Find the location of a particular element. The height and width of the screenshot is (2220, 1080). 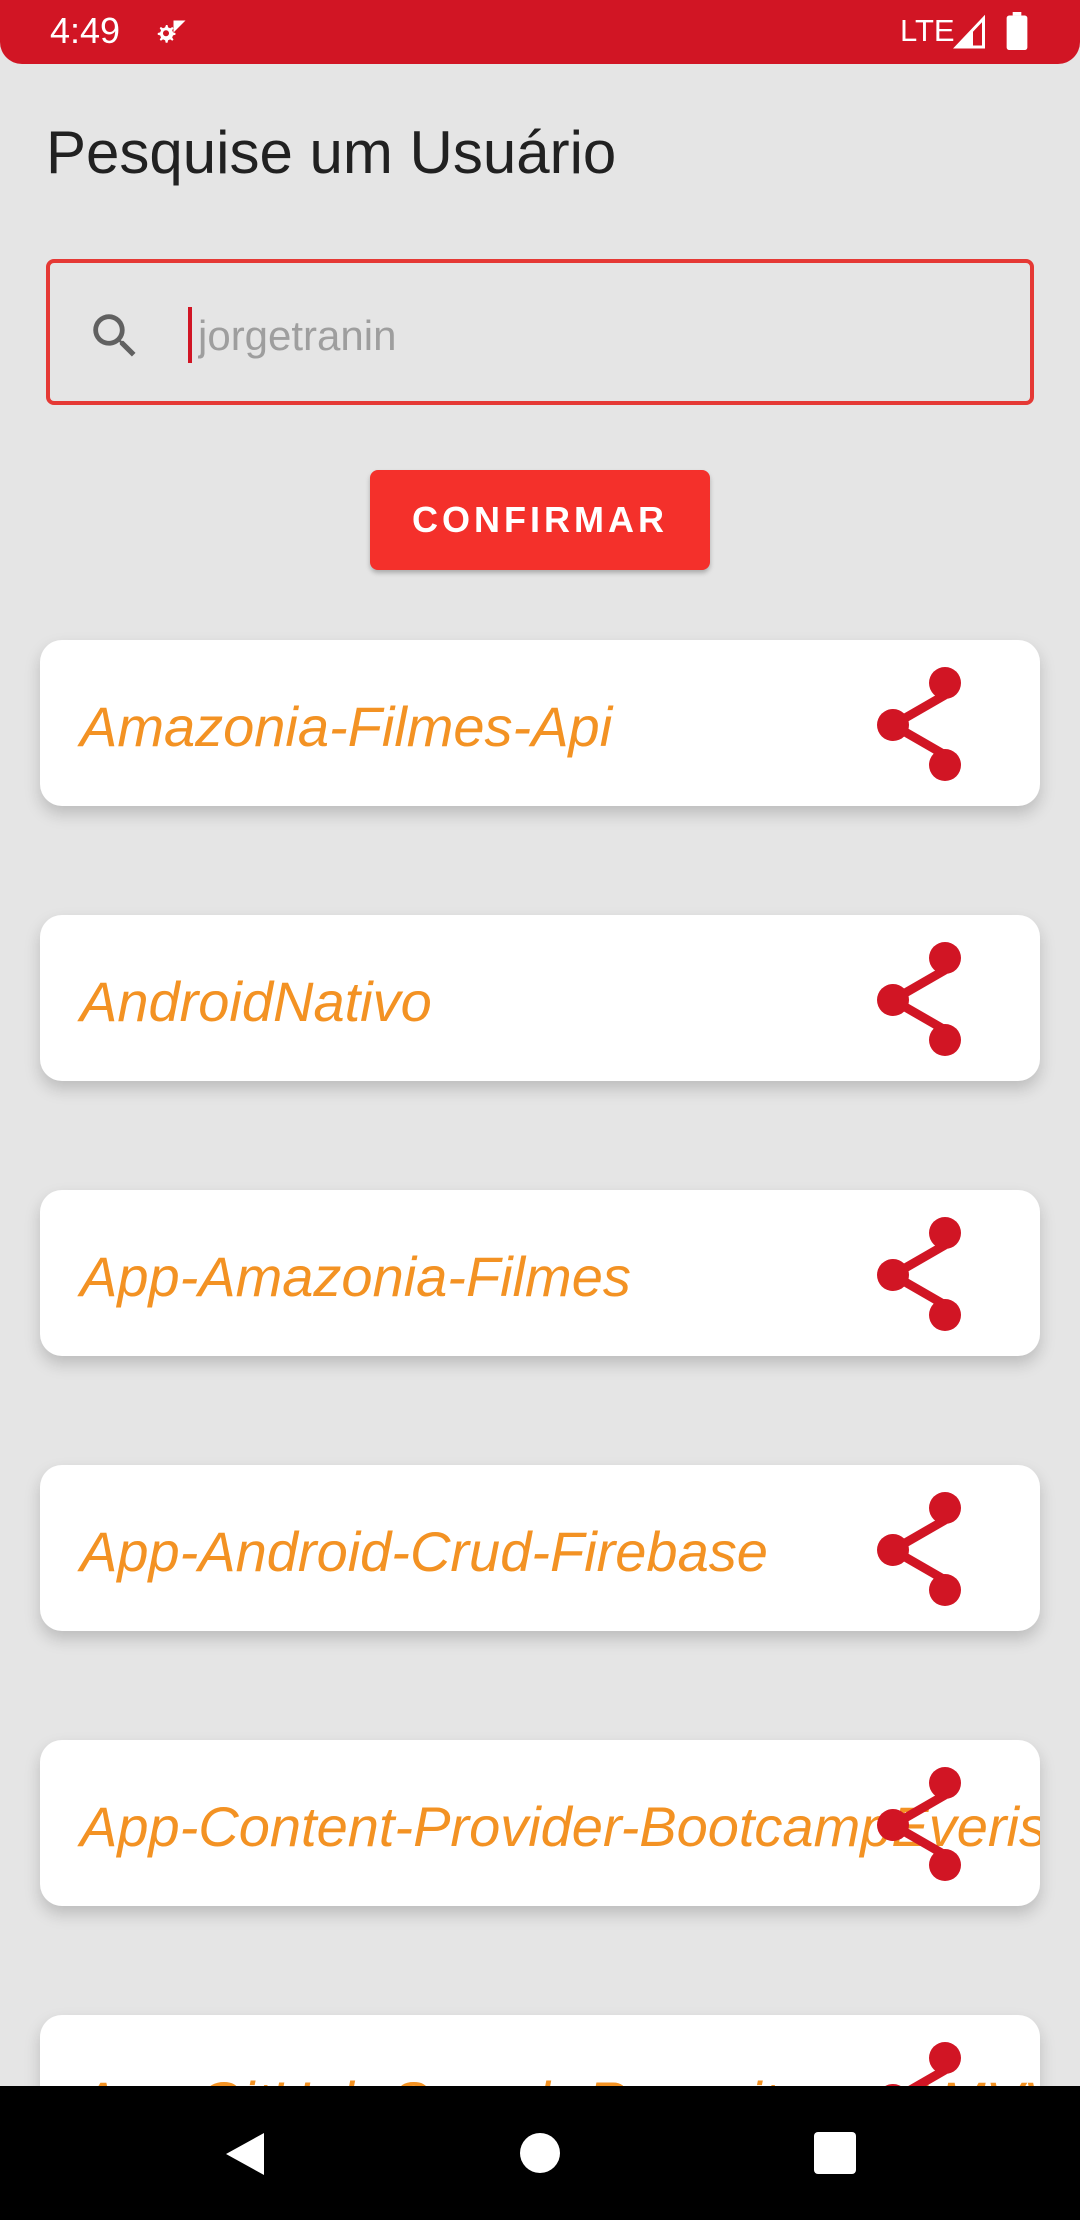

repo-card: App-Content-Provider-BootcampEveris is located at coordinates (540, 1823).